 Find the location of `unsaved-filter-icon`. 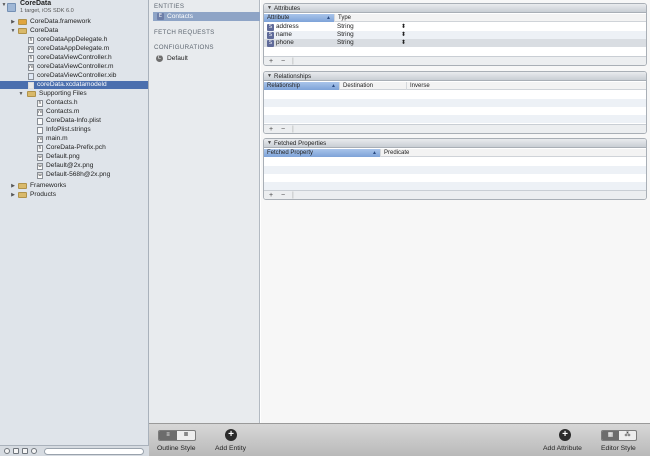

unsaved-filter-icon is located at coordinates (25, 451).